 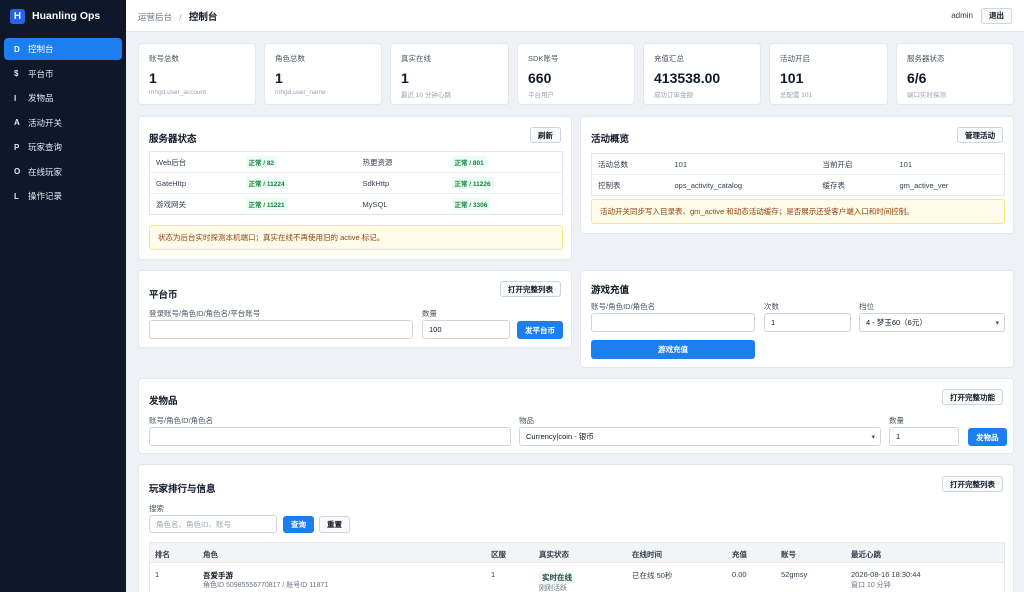 I want to click on sidebar-item-send-item: I 发物品, so click(x=63, y=98).